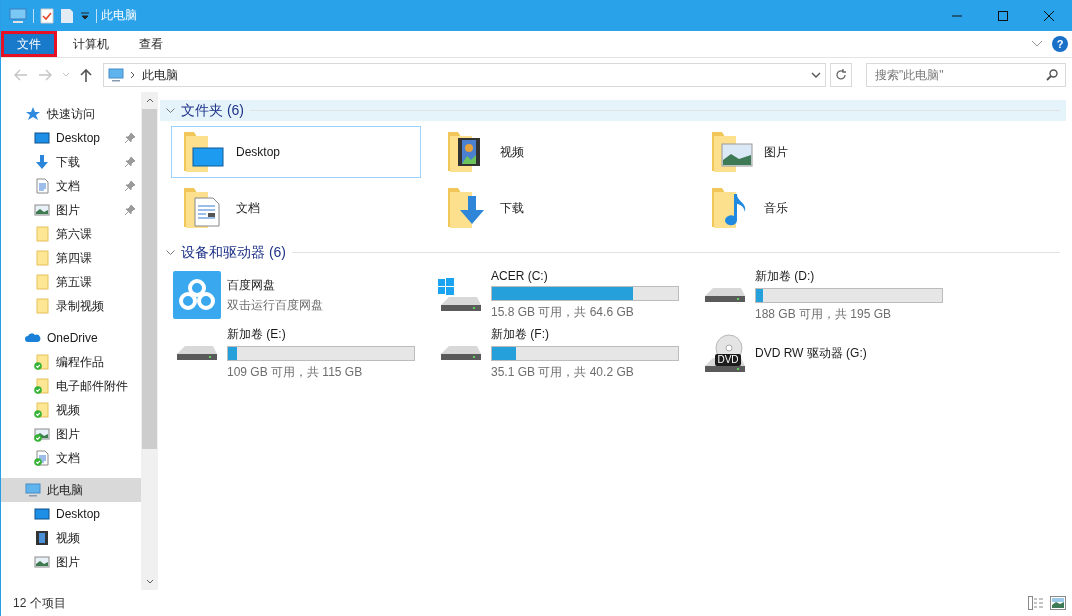 This screenshot has height=616, width=1072. What do you see at coordinates (1036, 603) in the screenshot?
I see `details-view-icon` at bounding box center [1036, 603].